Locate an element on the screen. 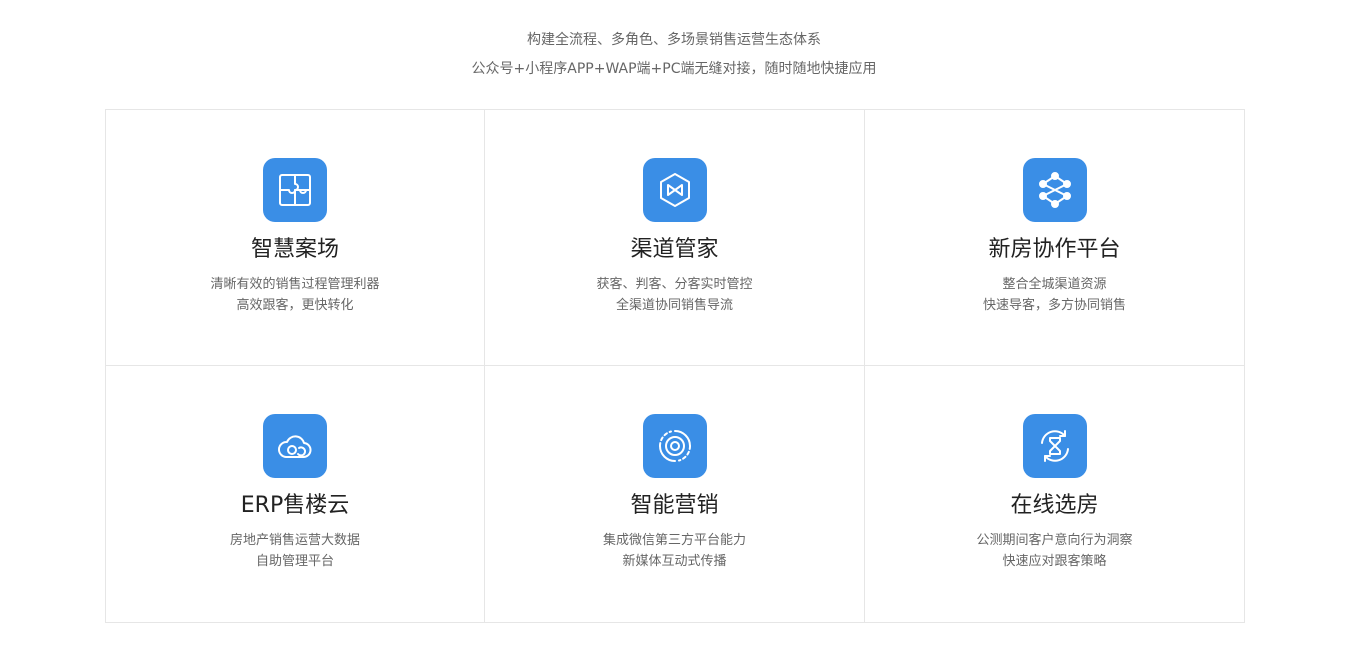  feature-title: ERP售楼云 is located at coordinates (295, 505).